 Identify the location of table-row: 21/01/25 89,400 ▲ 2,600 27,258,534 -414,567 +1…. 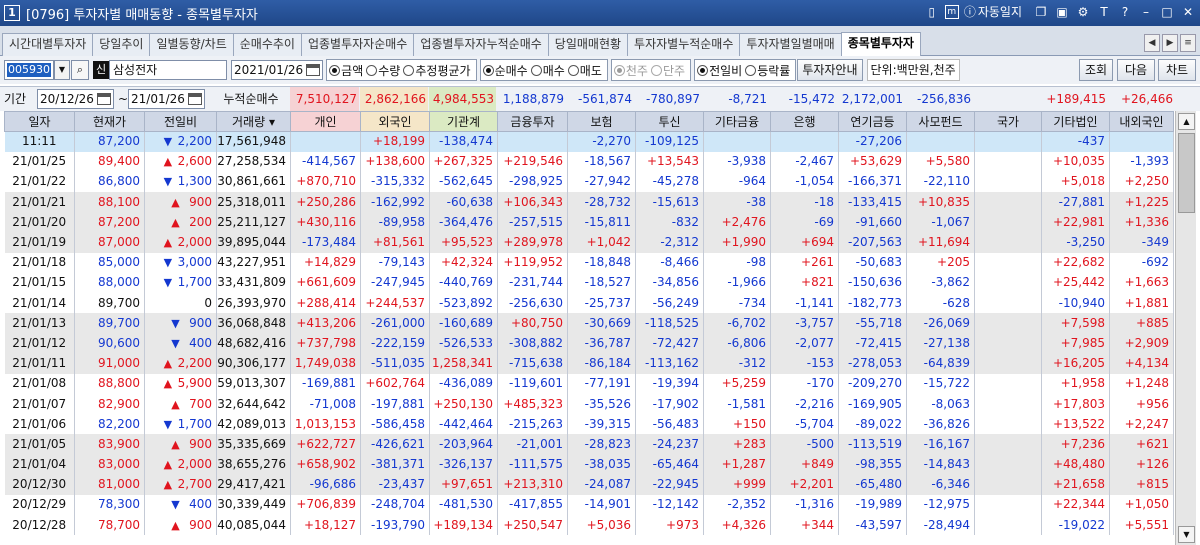
(589, 161).